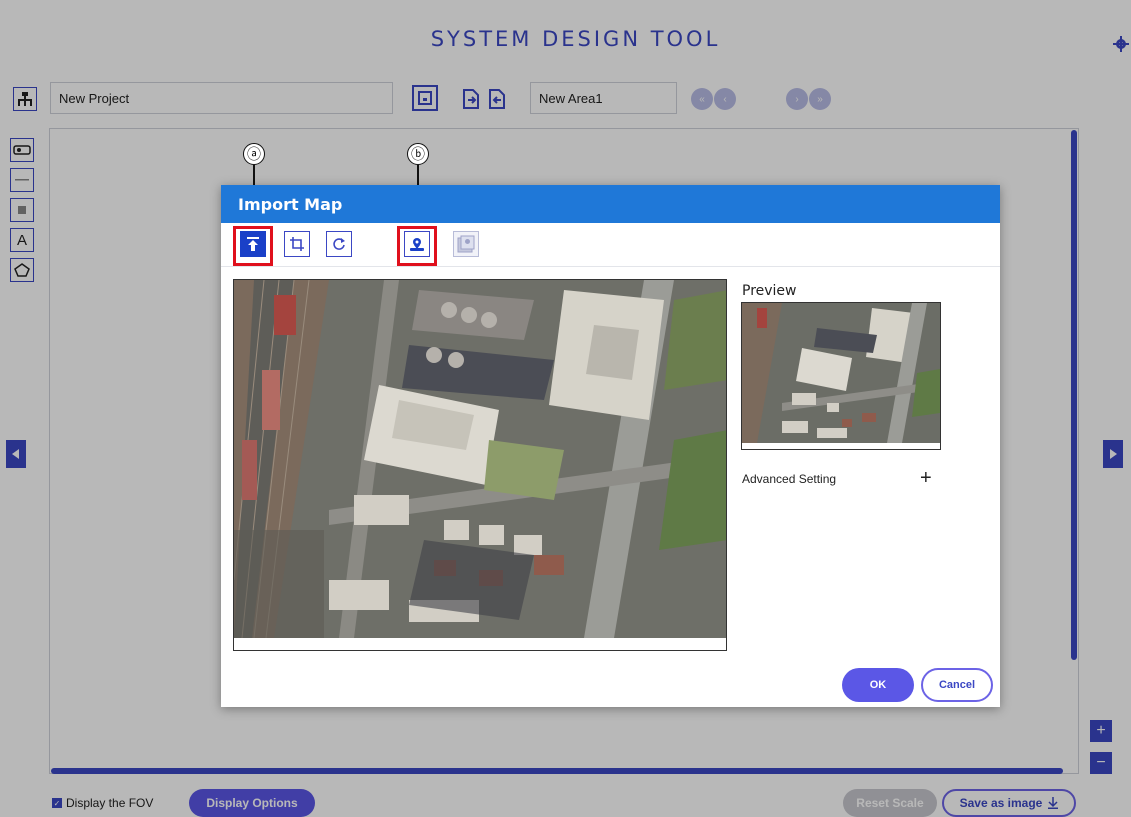 The width and height of the screenshot is (1131, 817). What do you see at coordinates (957, 685) in the screenshot?
I see `cancel-button: Cancel` at bounding box center [957, 685].